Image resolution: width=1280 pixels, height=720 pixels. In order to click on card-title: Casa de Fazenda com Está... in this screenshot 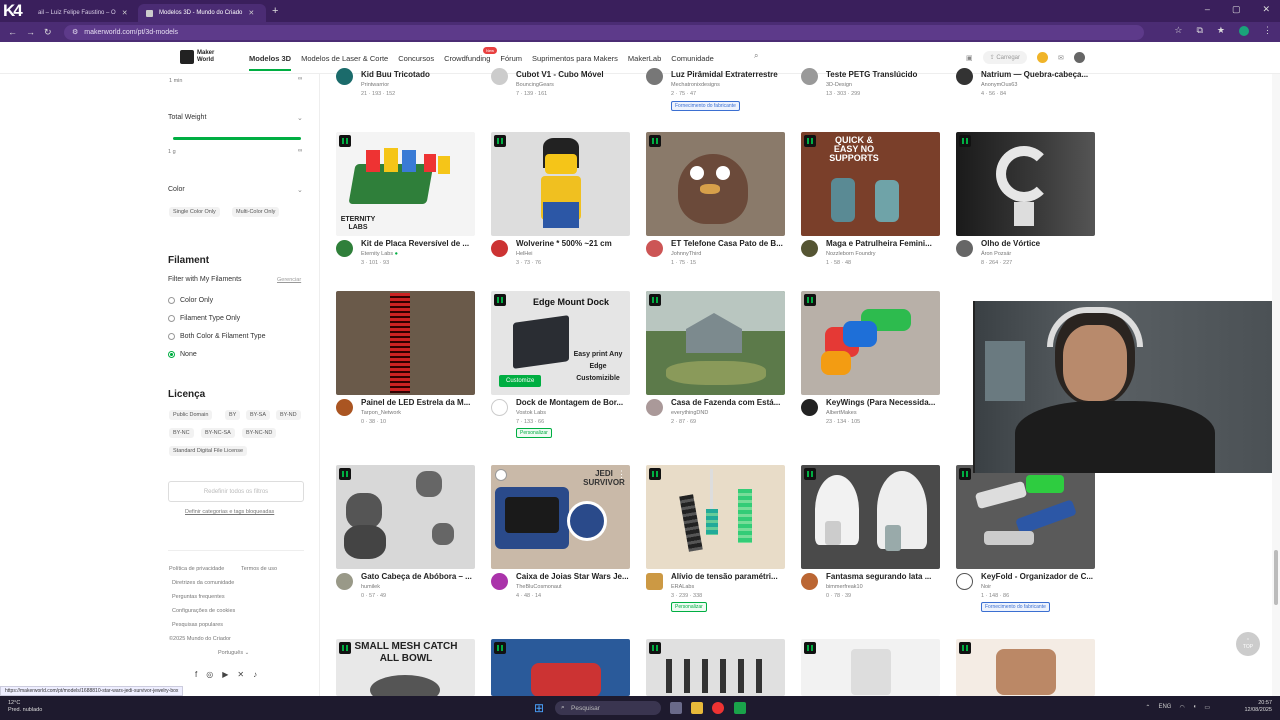, I will do `click(728, 402)`.